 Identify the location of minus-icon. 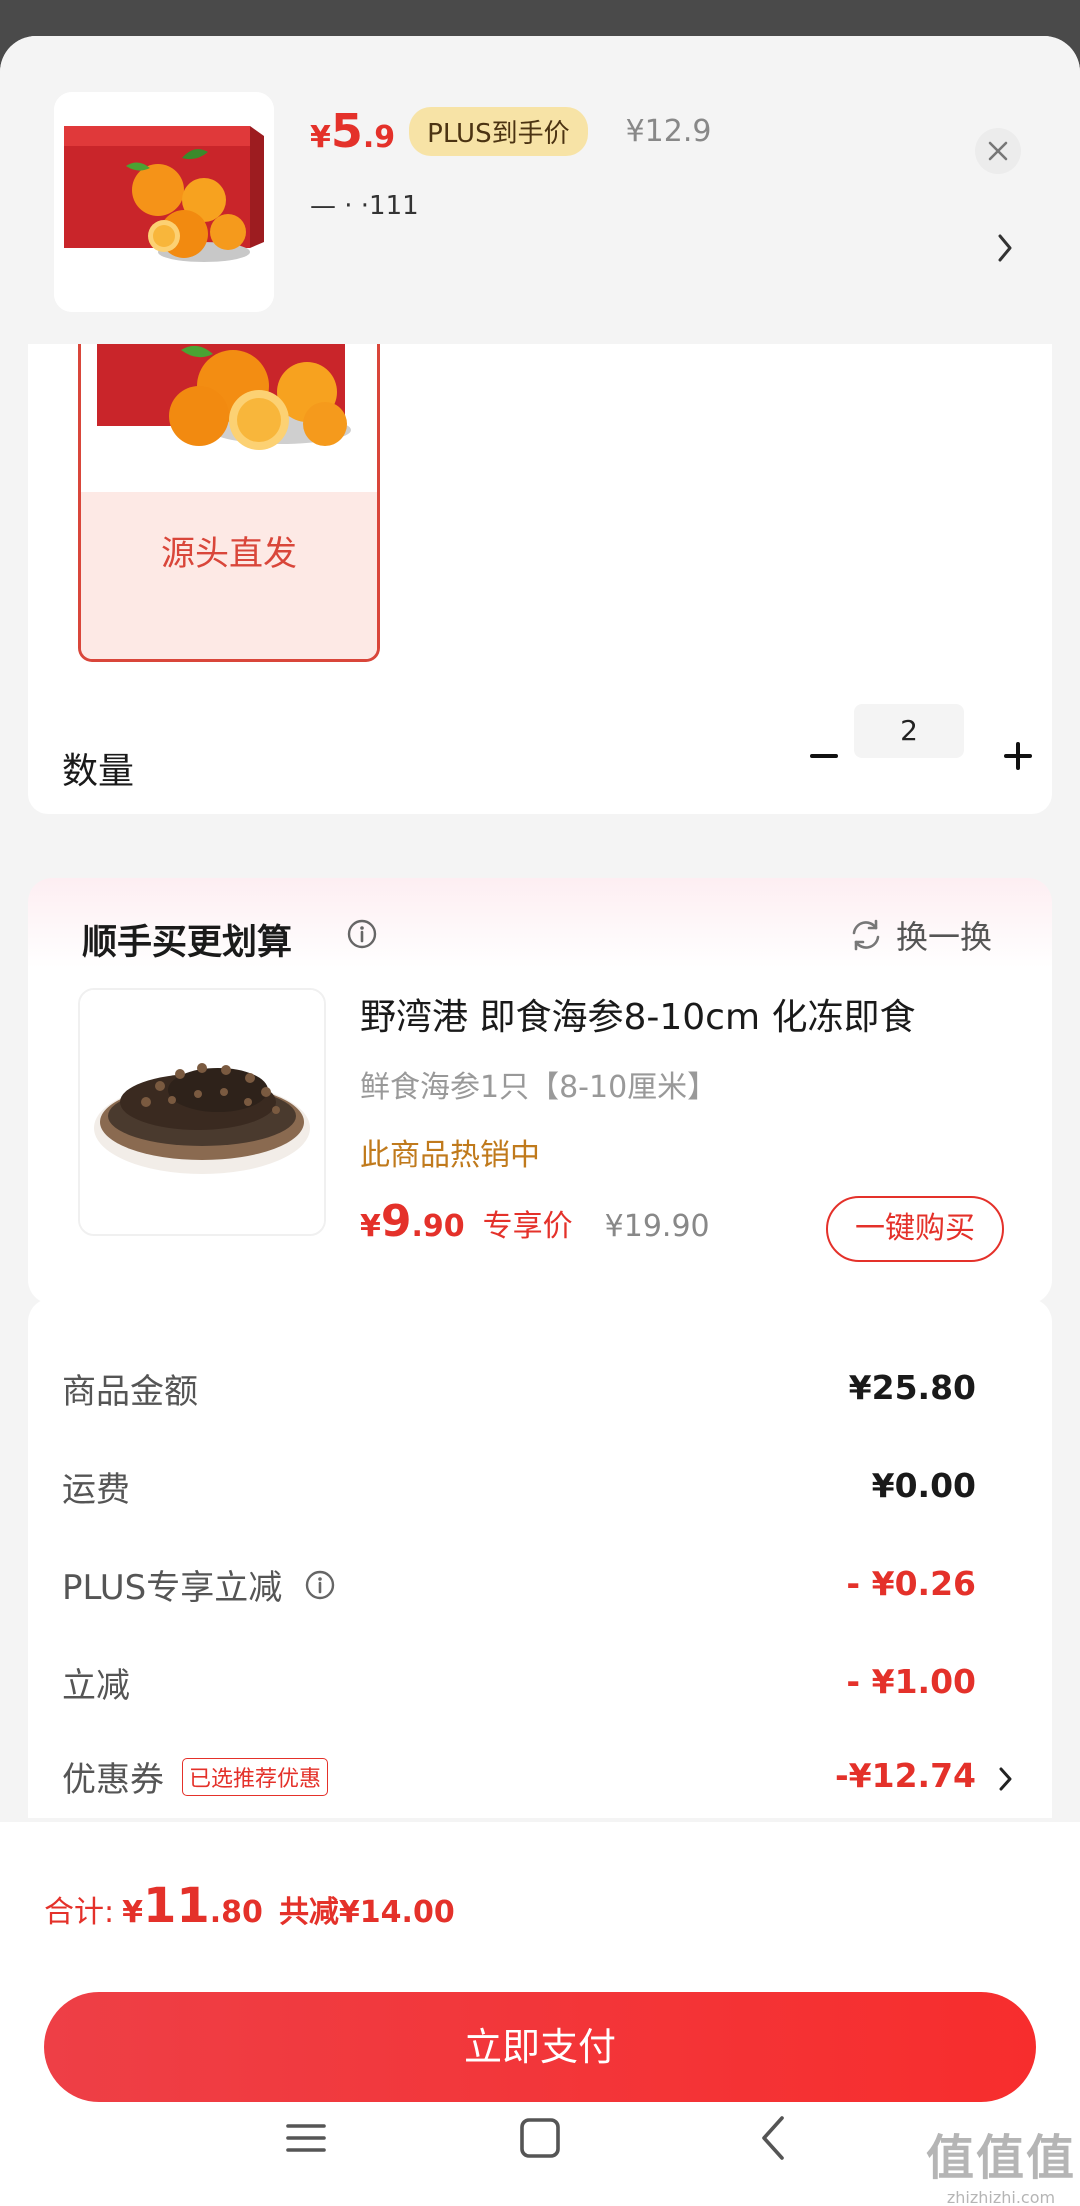
(824, 756).